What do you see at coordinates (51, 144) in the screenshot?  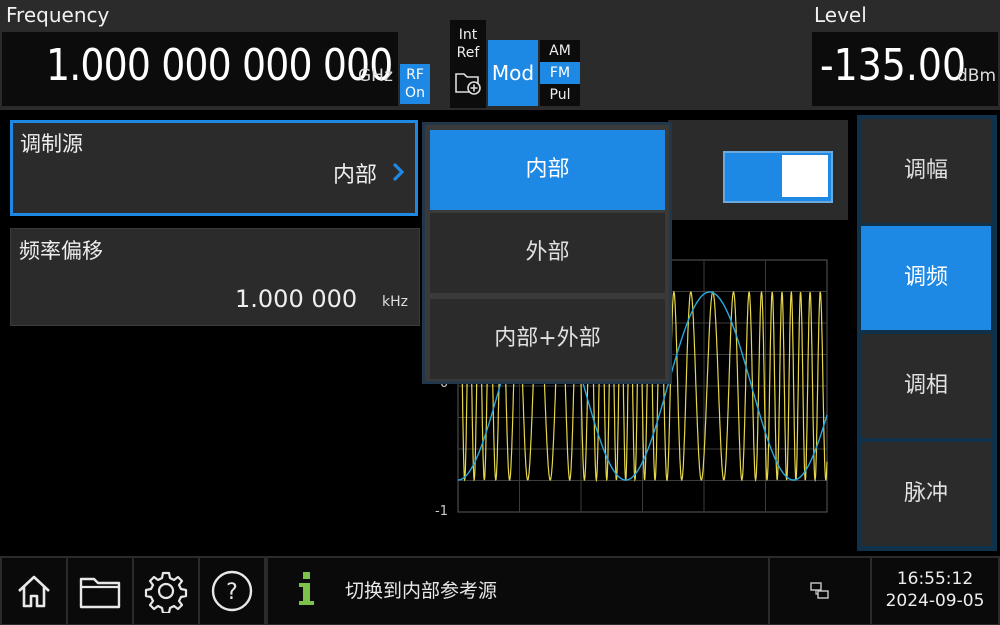 I see `mod-source-title: 调制源` at bounding box center [51, 144].